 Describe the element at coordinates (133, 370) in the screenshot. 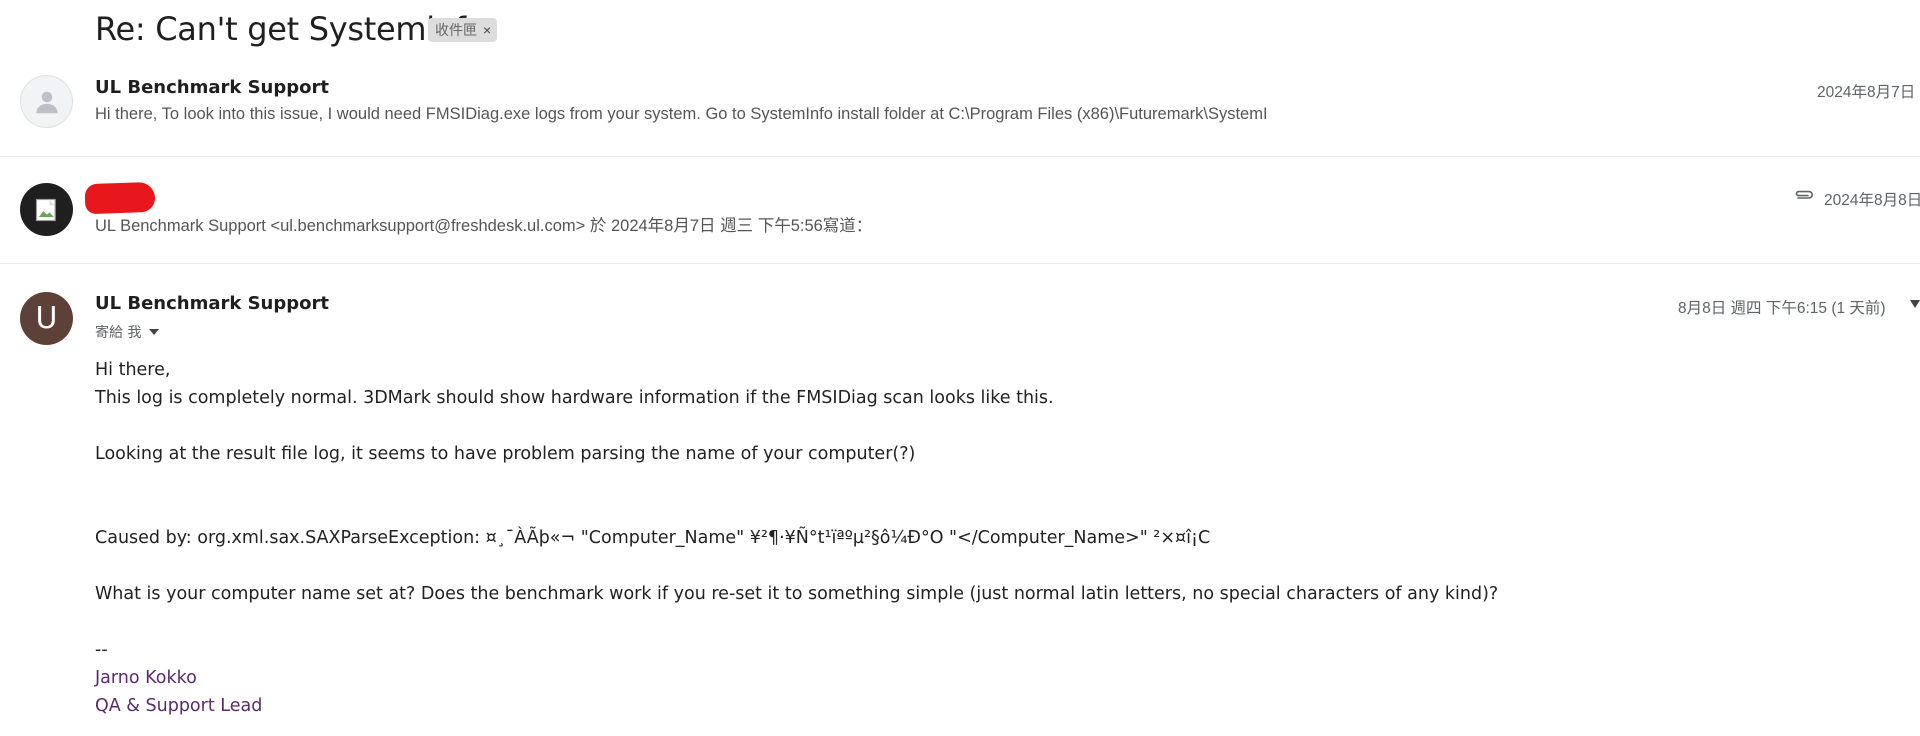

I see `body-line: Hi there,` at that location.